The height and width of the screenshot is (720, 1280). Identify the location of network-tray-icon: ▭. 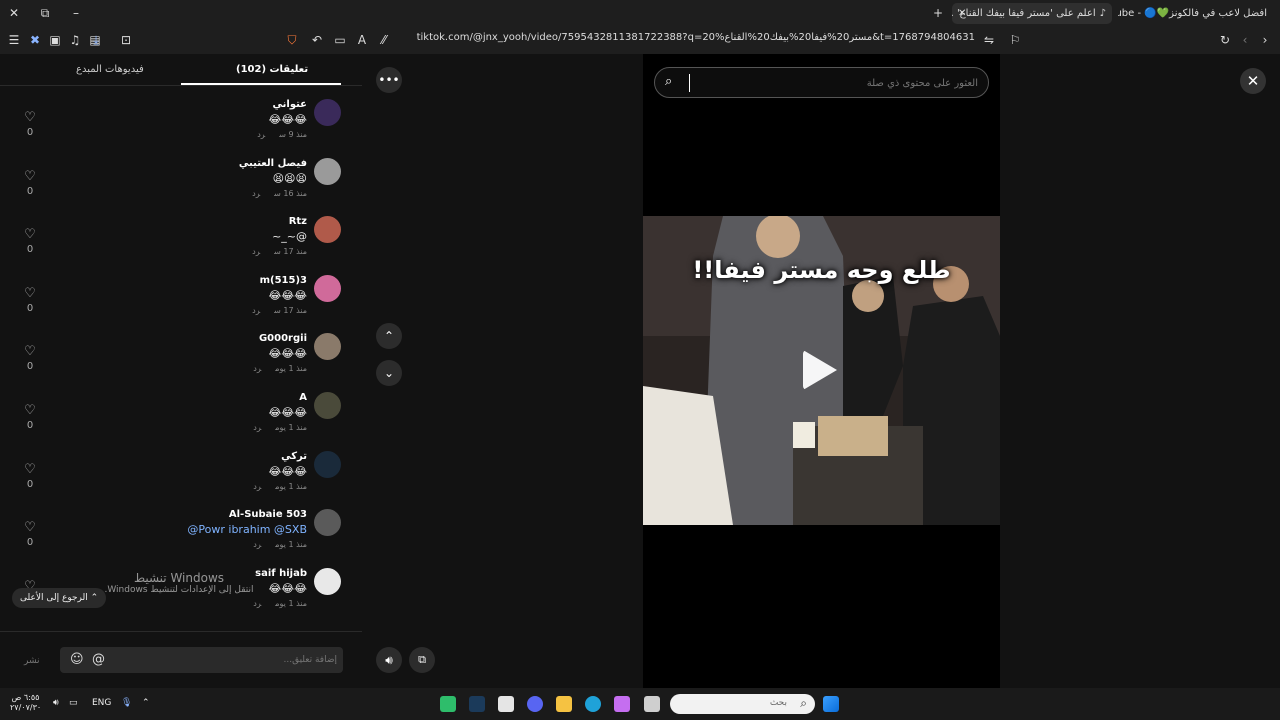
(73, 703).